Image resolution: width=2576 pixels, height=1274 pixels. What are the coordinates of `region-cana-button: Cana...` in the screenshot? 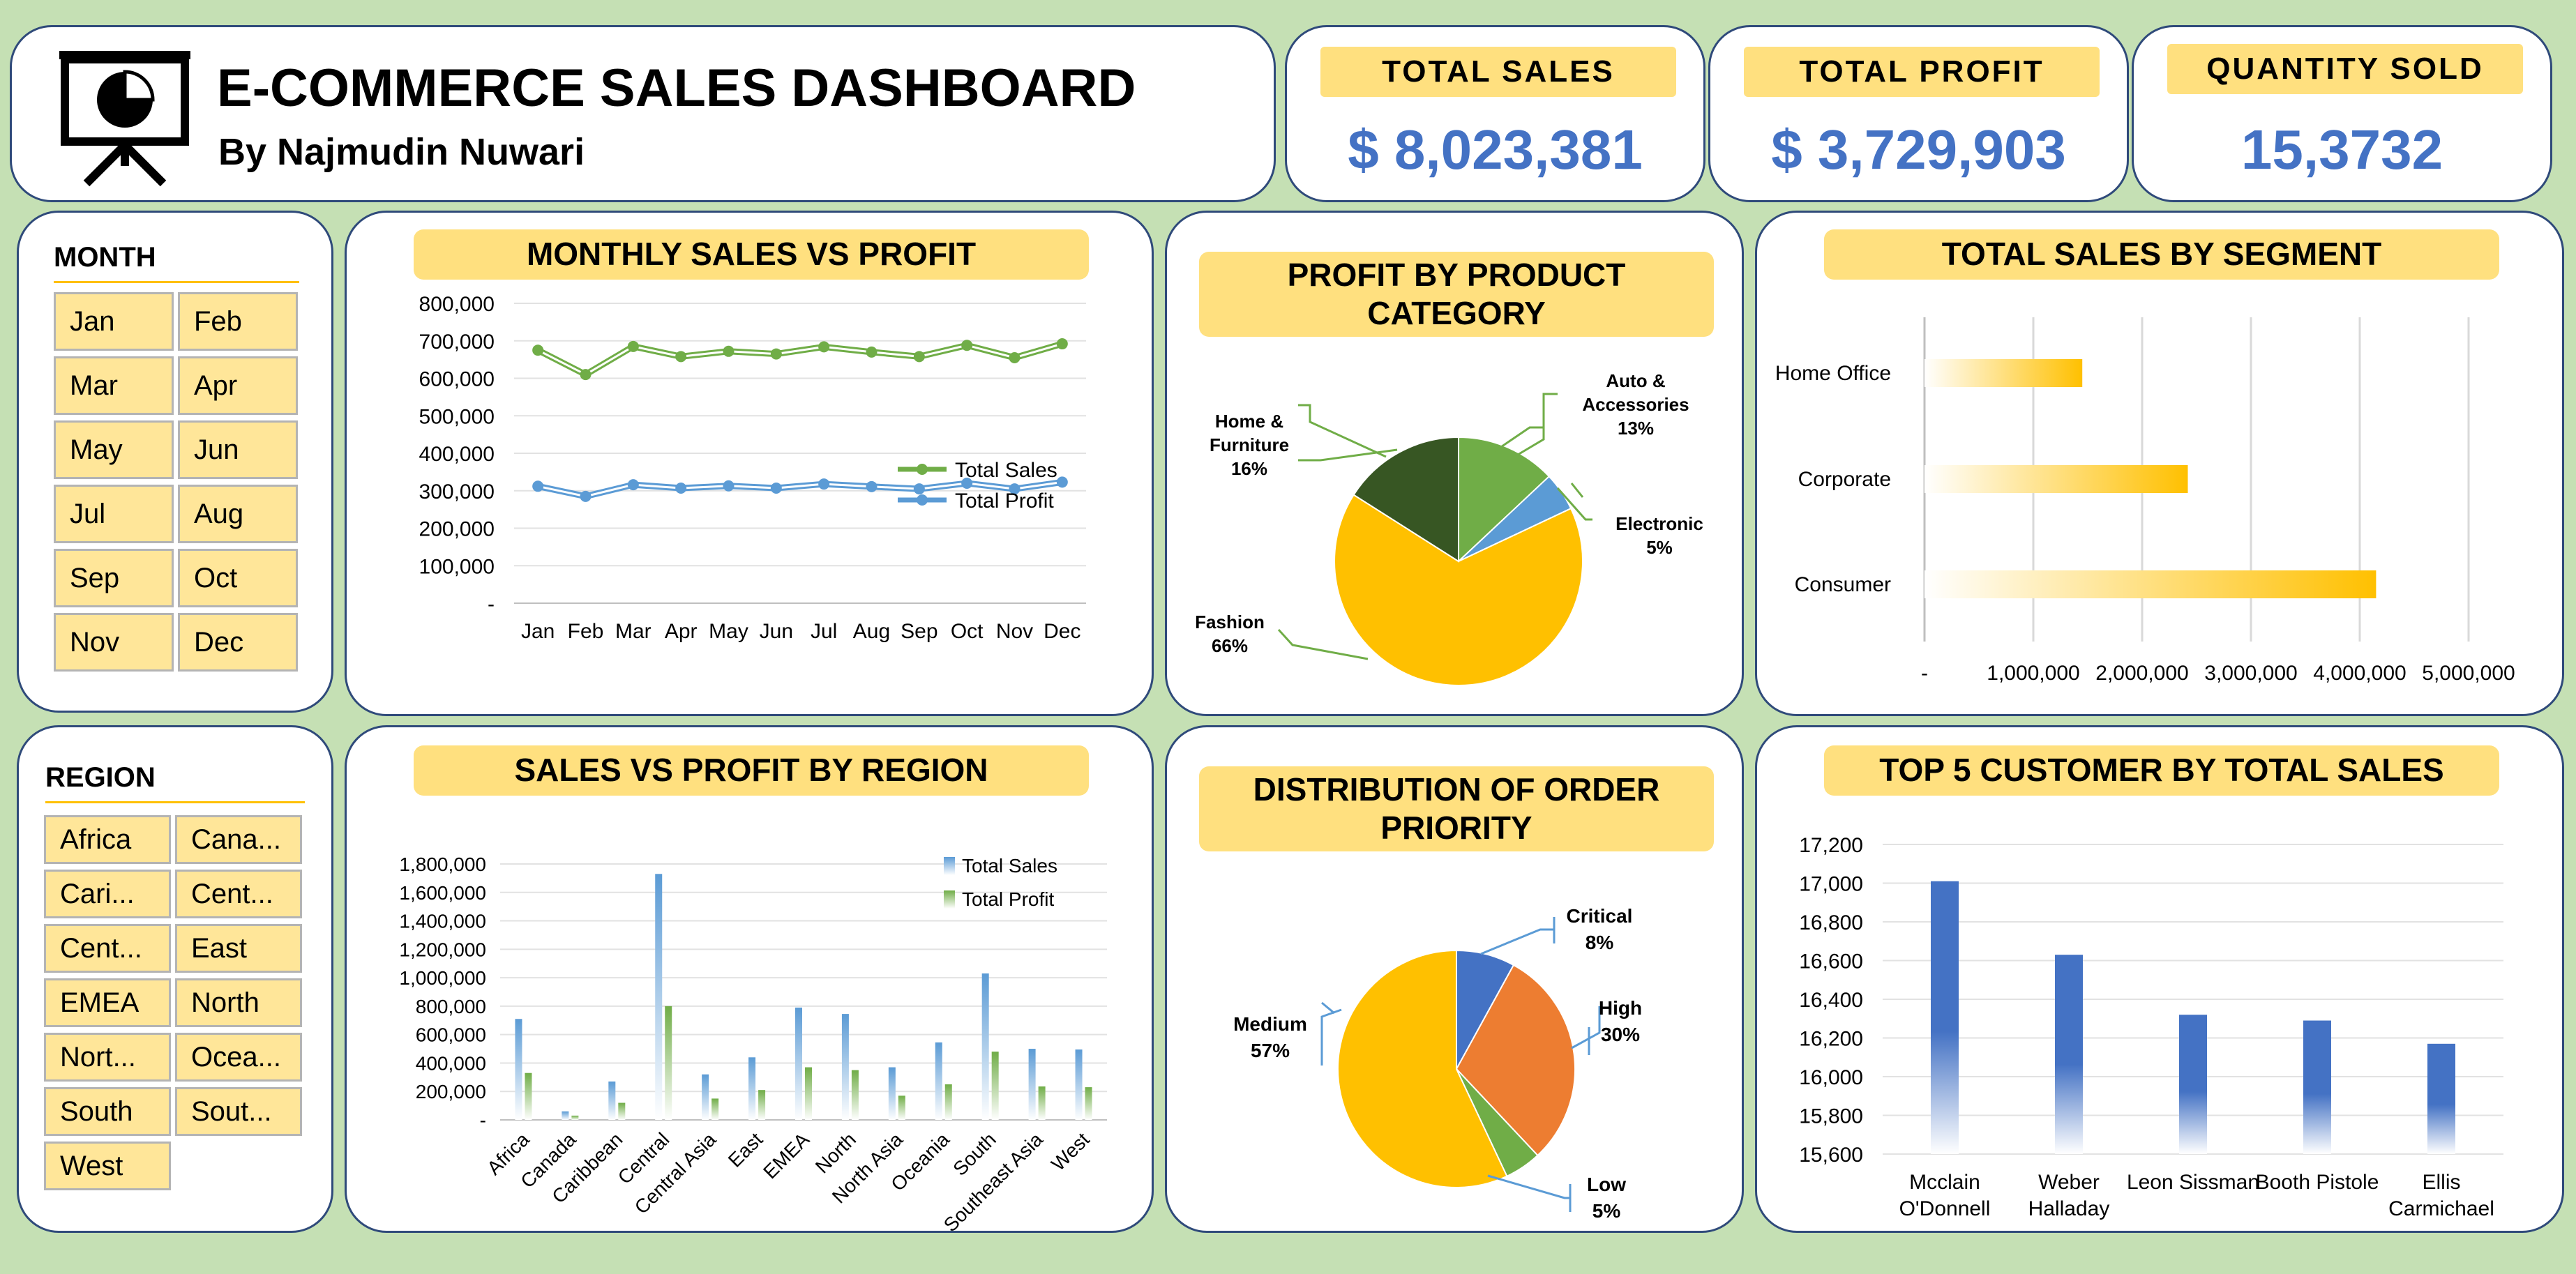 It's located at (238, 840).